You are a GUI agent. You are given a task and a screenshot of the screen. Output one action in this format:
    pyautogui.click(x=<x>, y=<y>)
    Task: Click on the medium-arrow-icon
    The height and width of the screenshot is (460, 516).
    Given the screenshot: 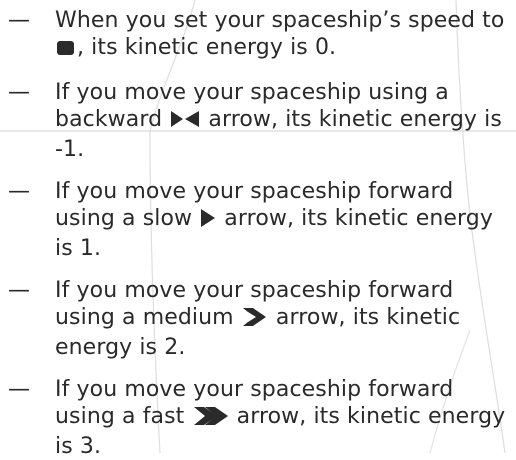 What is the action you would take?
    pyautogui.click(x=255, y=320)
    